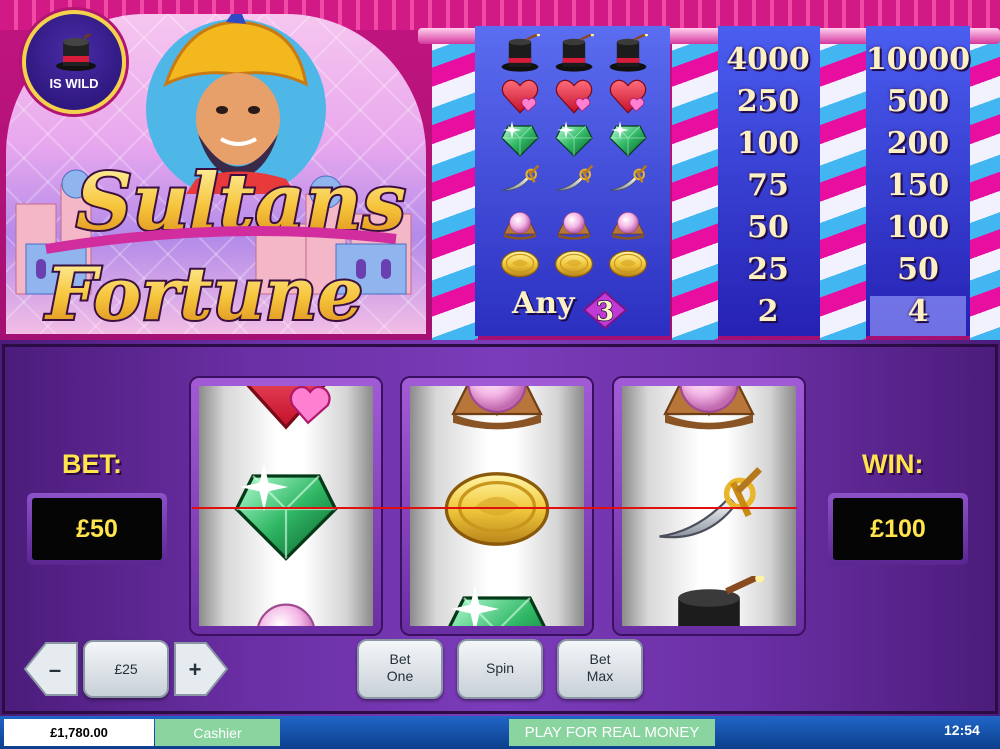 The width and height of the screenshot is (1000, 749). What do you see at coordinates (455, 190) in the screenshot?
I see `pillar-left` at bounding box center [455, 190].